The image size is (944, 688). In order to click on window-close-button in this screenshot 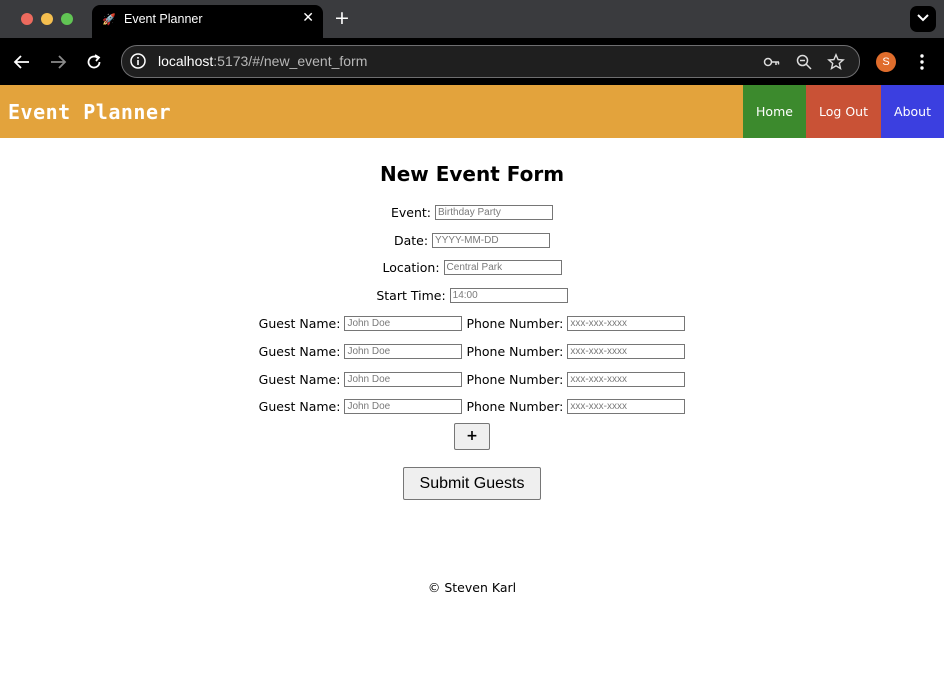, I will do `click(27, 19)`.